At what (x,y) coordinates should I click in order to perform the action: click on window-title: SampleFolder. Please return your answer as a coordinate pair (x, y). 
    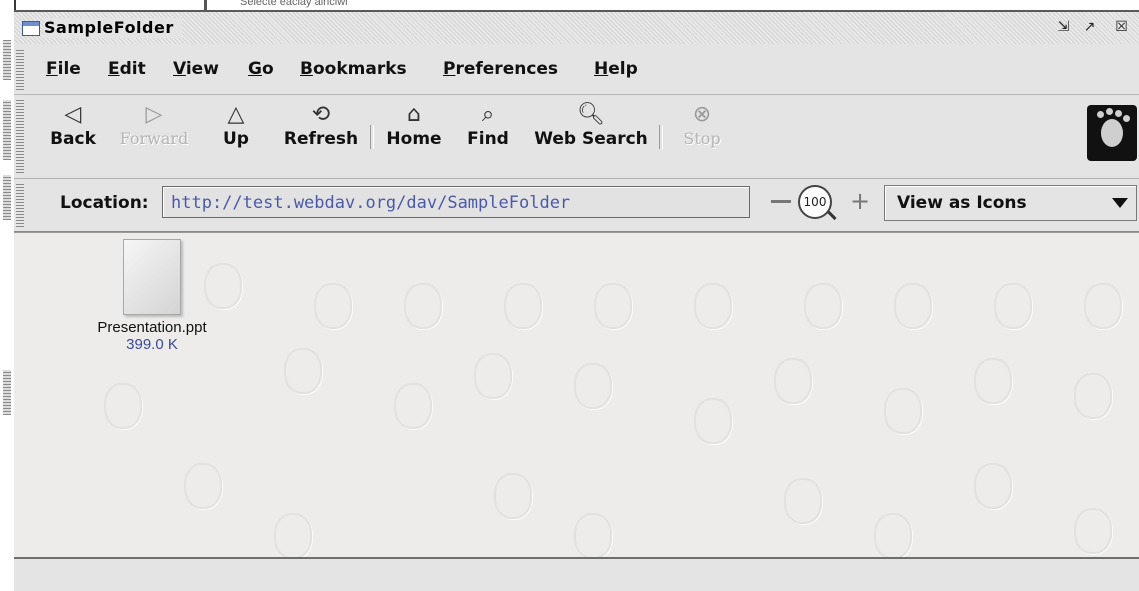
    Looking at the image, I should click on (113, 28).